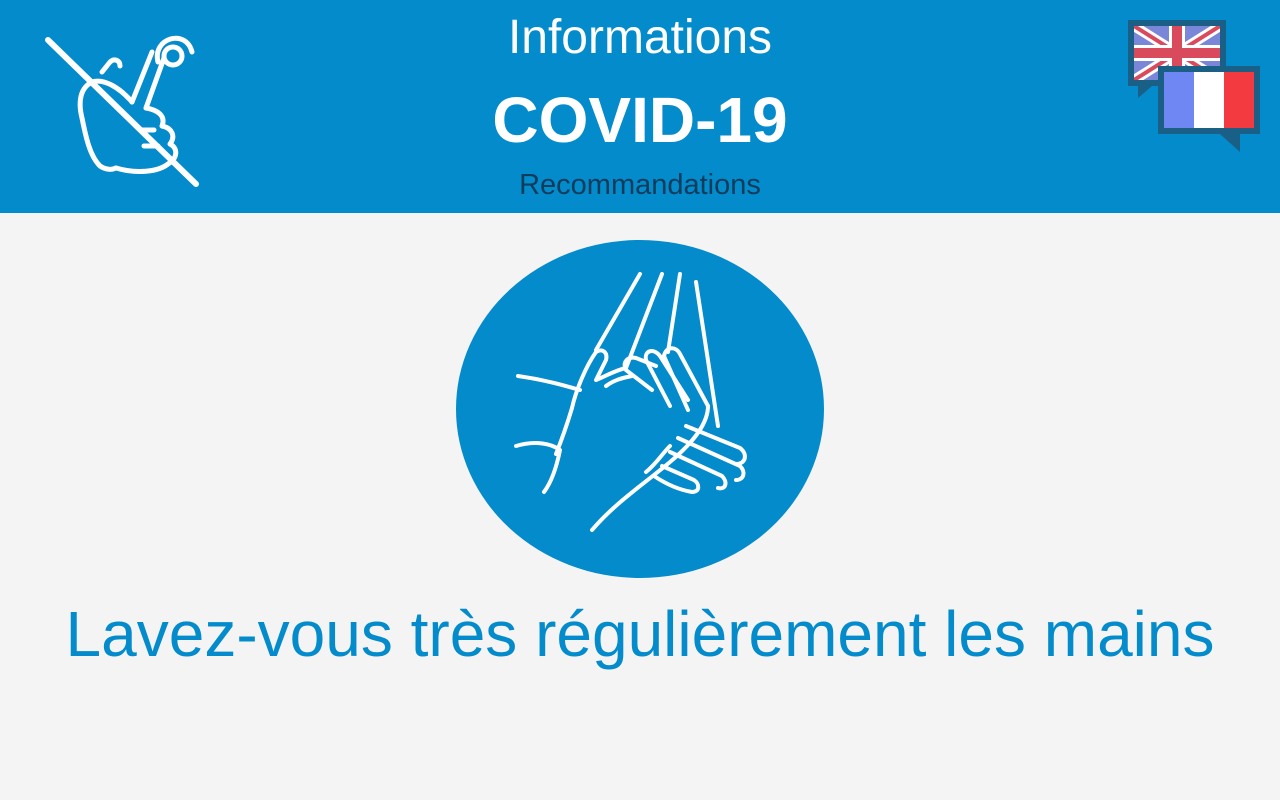 This screenshot has height=800, width=1280. What do you see at coordinates (640, 409) in the screenshot?
I see `hand-washing-icon` at bounding box center [640, 409].